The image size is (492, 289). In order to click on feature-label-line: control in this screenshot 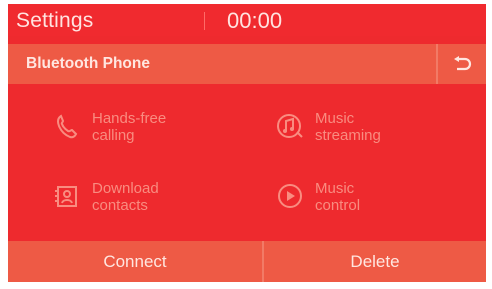, I will do `click(338, 205)`.